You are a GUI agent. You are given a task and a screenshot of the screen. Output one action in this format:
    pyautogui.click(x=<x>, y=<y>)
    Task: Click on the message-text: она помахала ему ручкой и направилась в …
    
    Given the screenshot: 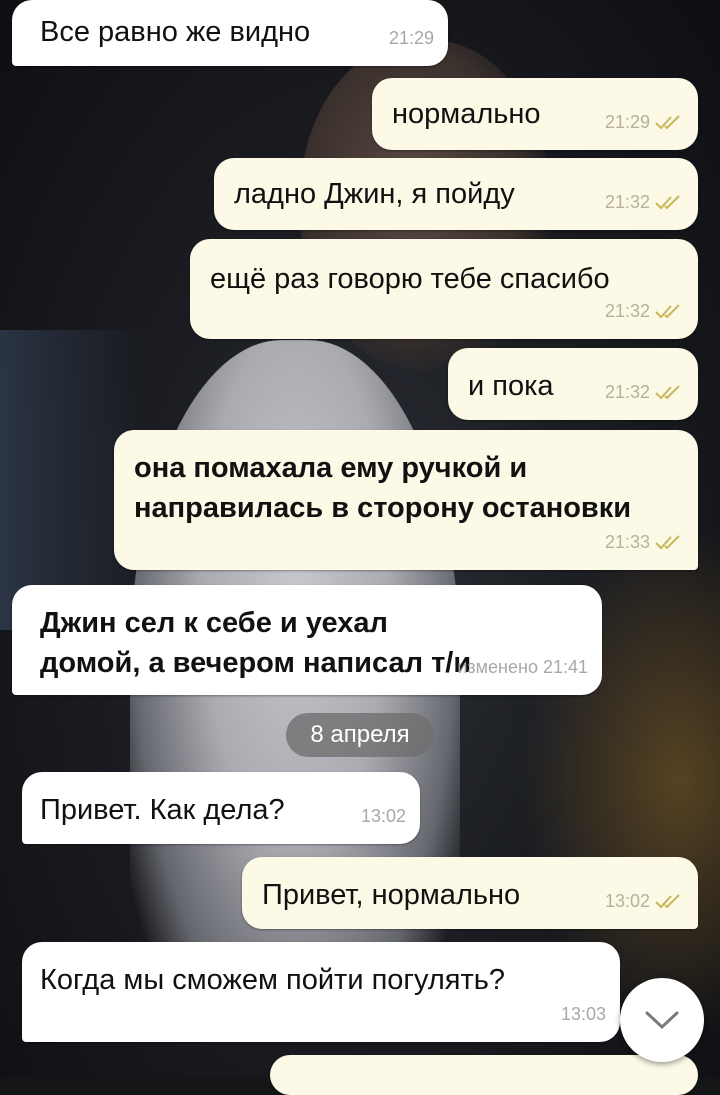 What is the action you would take?
    pyautogui.click(x=383, y=488)
    